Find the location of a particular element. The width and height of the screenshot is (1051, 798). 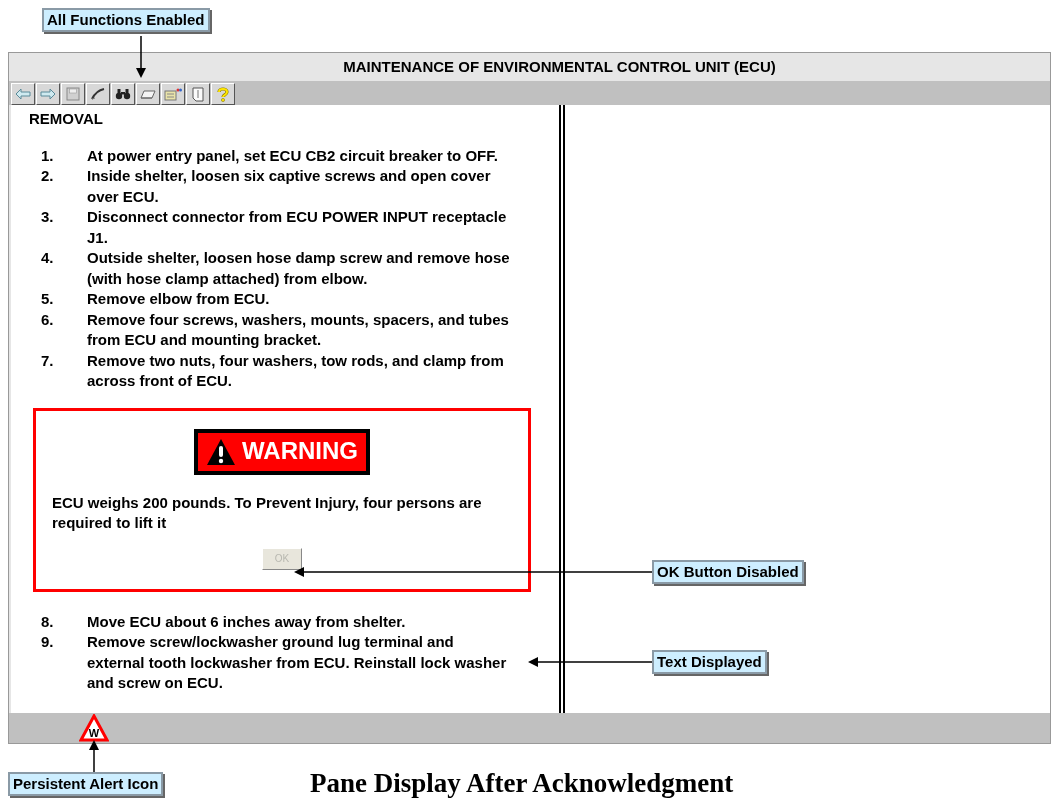

step-text: At power entry panel, set ECU CB2 circuit breaker to OFF. is located at coordinates (293, 155).